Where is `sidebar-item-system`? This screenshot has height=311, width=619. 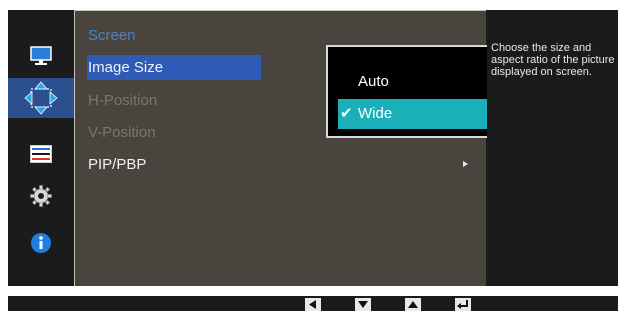
sidebar-item-system is located at coordinates (41, 196).